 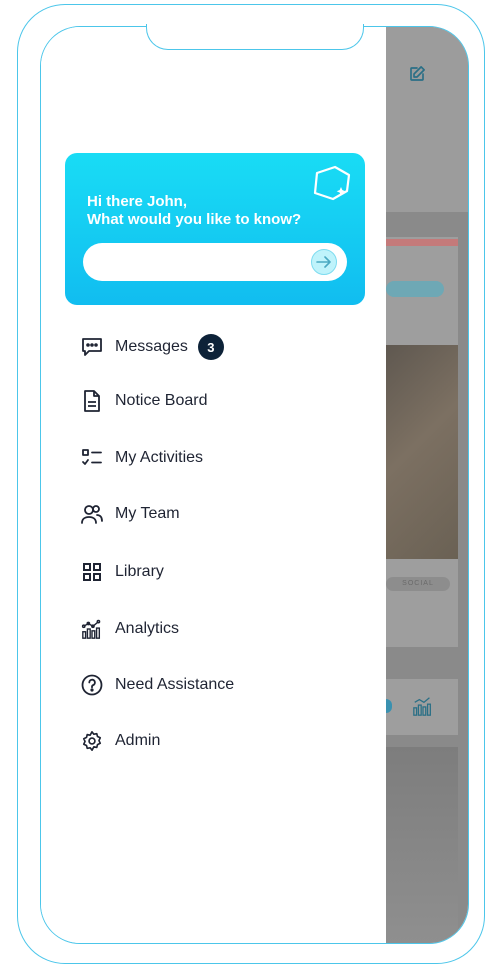 What do you see at coordinates (175, 684) in the screenshot?
I see `menu-item-label: Need Assistance` at bounding box center [175, 684].